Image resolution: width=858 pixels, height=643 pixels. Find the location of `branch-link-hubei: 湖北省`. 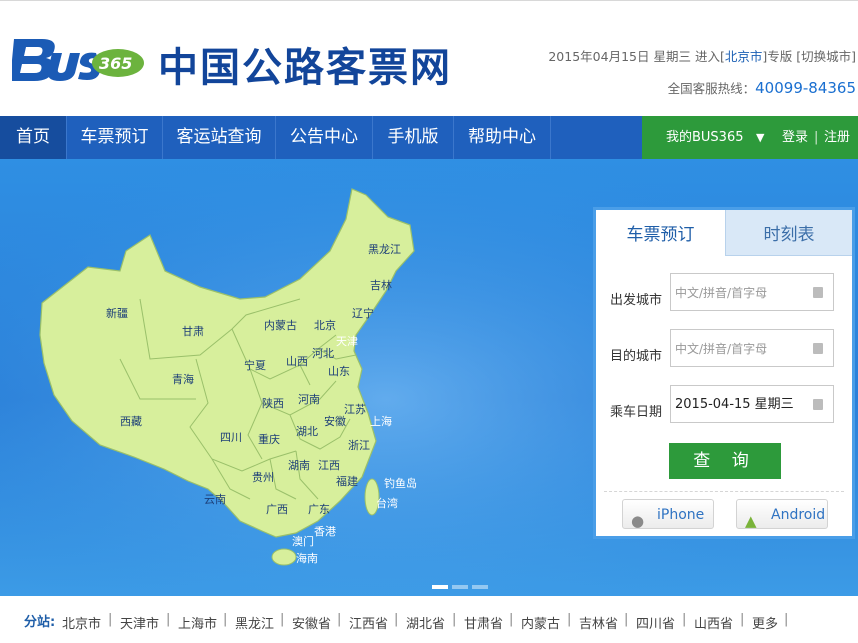

branch-link-hubei: 湖北省 is located at coordinates (425, 622).